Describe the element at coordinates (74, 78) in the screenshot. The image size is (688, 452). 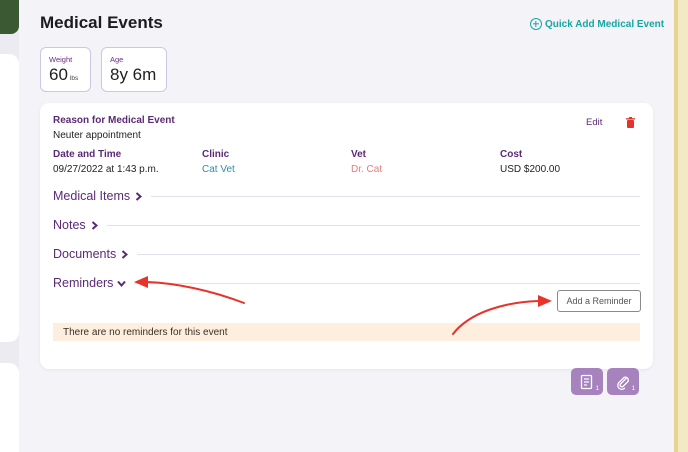
I see `weight-unit: lbs` at that location.